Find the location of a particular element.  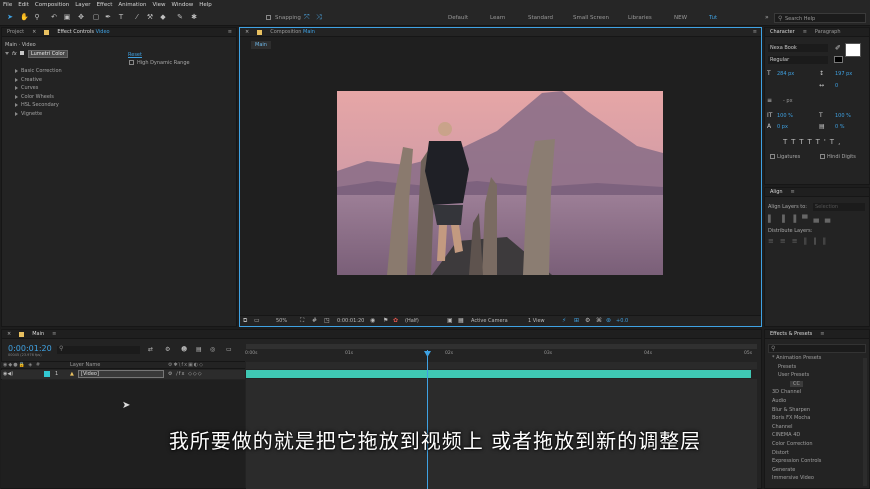

monitor-icon: ▭ is located at coordinates (257, 320).